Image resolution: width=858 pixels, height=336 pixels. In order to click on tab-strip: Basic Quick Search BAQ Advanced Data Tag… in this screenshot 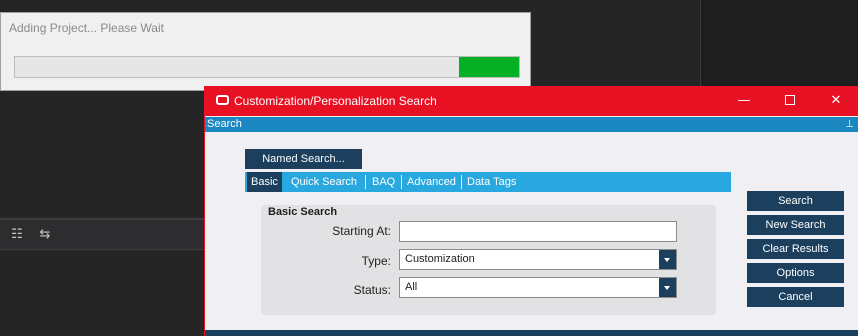, I will do `click(488, 182)`.